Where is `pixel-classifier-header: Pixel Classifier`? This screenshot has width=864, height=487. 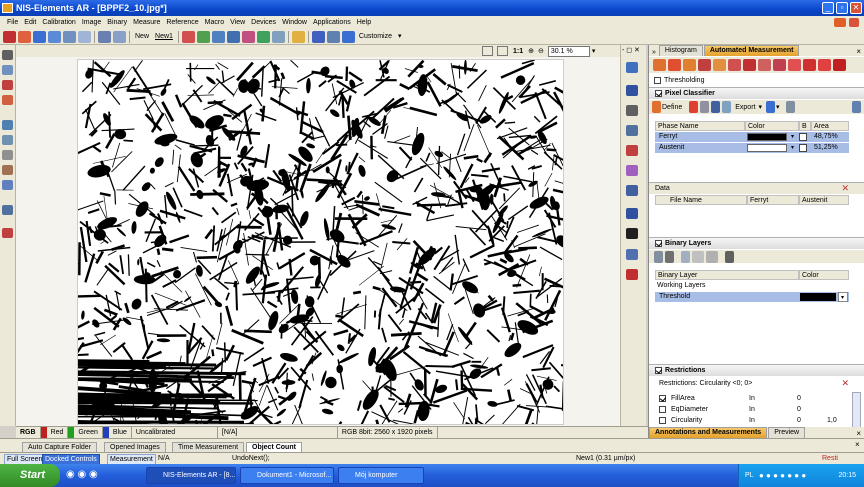 pixel-classifier-header: Pixel Classifier is located at coordinates (756, 93).